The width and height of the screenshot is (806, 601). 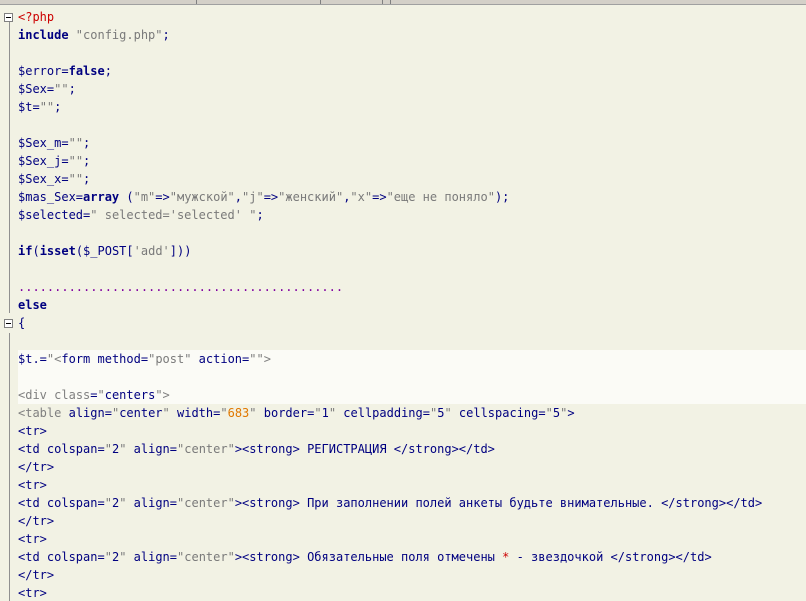 I want to click on code-token: <?php, so click(x=36, y=17).